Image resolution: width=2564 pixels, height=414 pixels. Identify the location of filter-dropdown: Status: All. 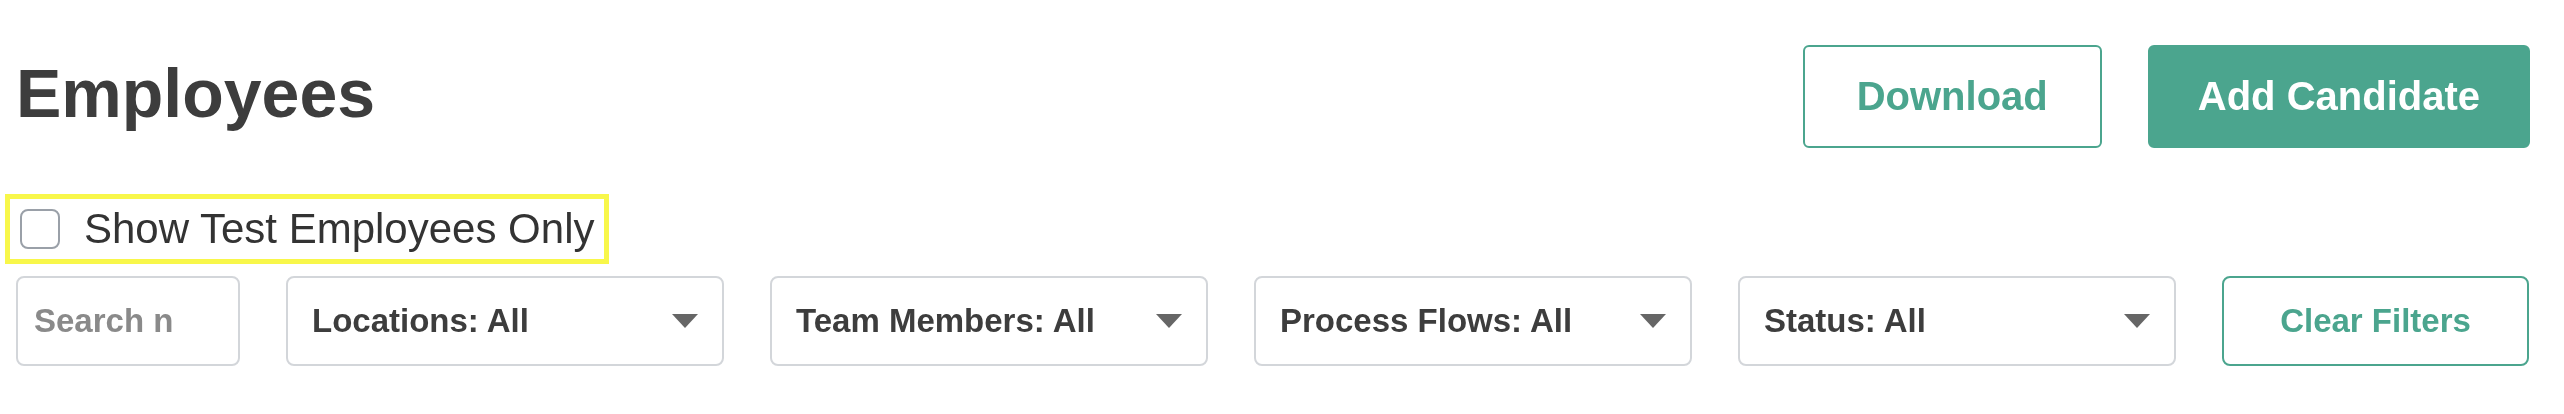
(1957, 321).